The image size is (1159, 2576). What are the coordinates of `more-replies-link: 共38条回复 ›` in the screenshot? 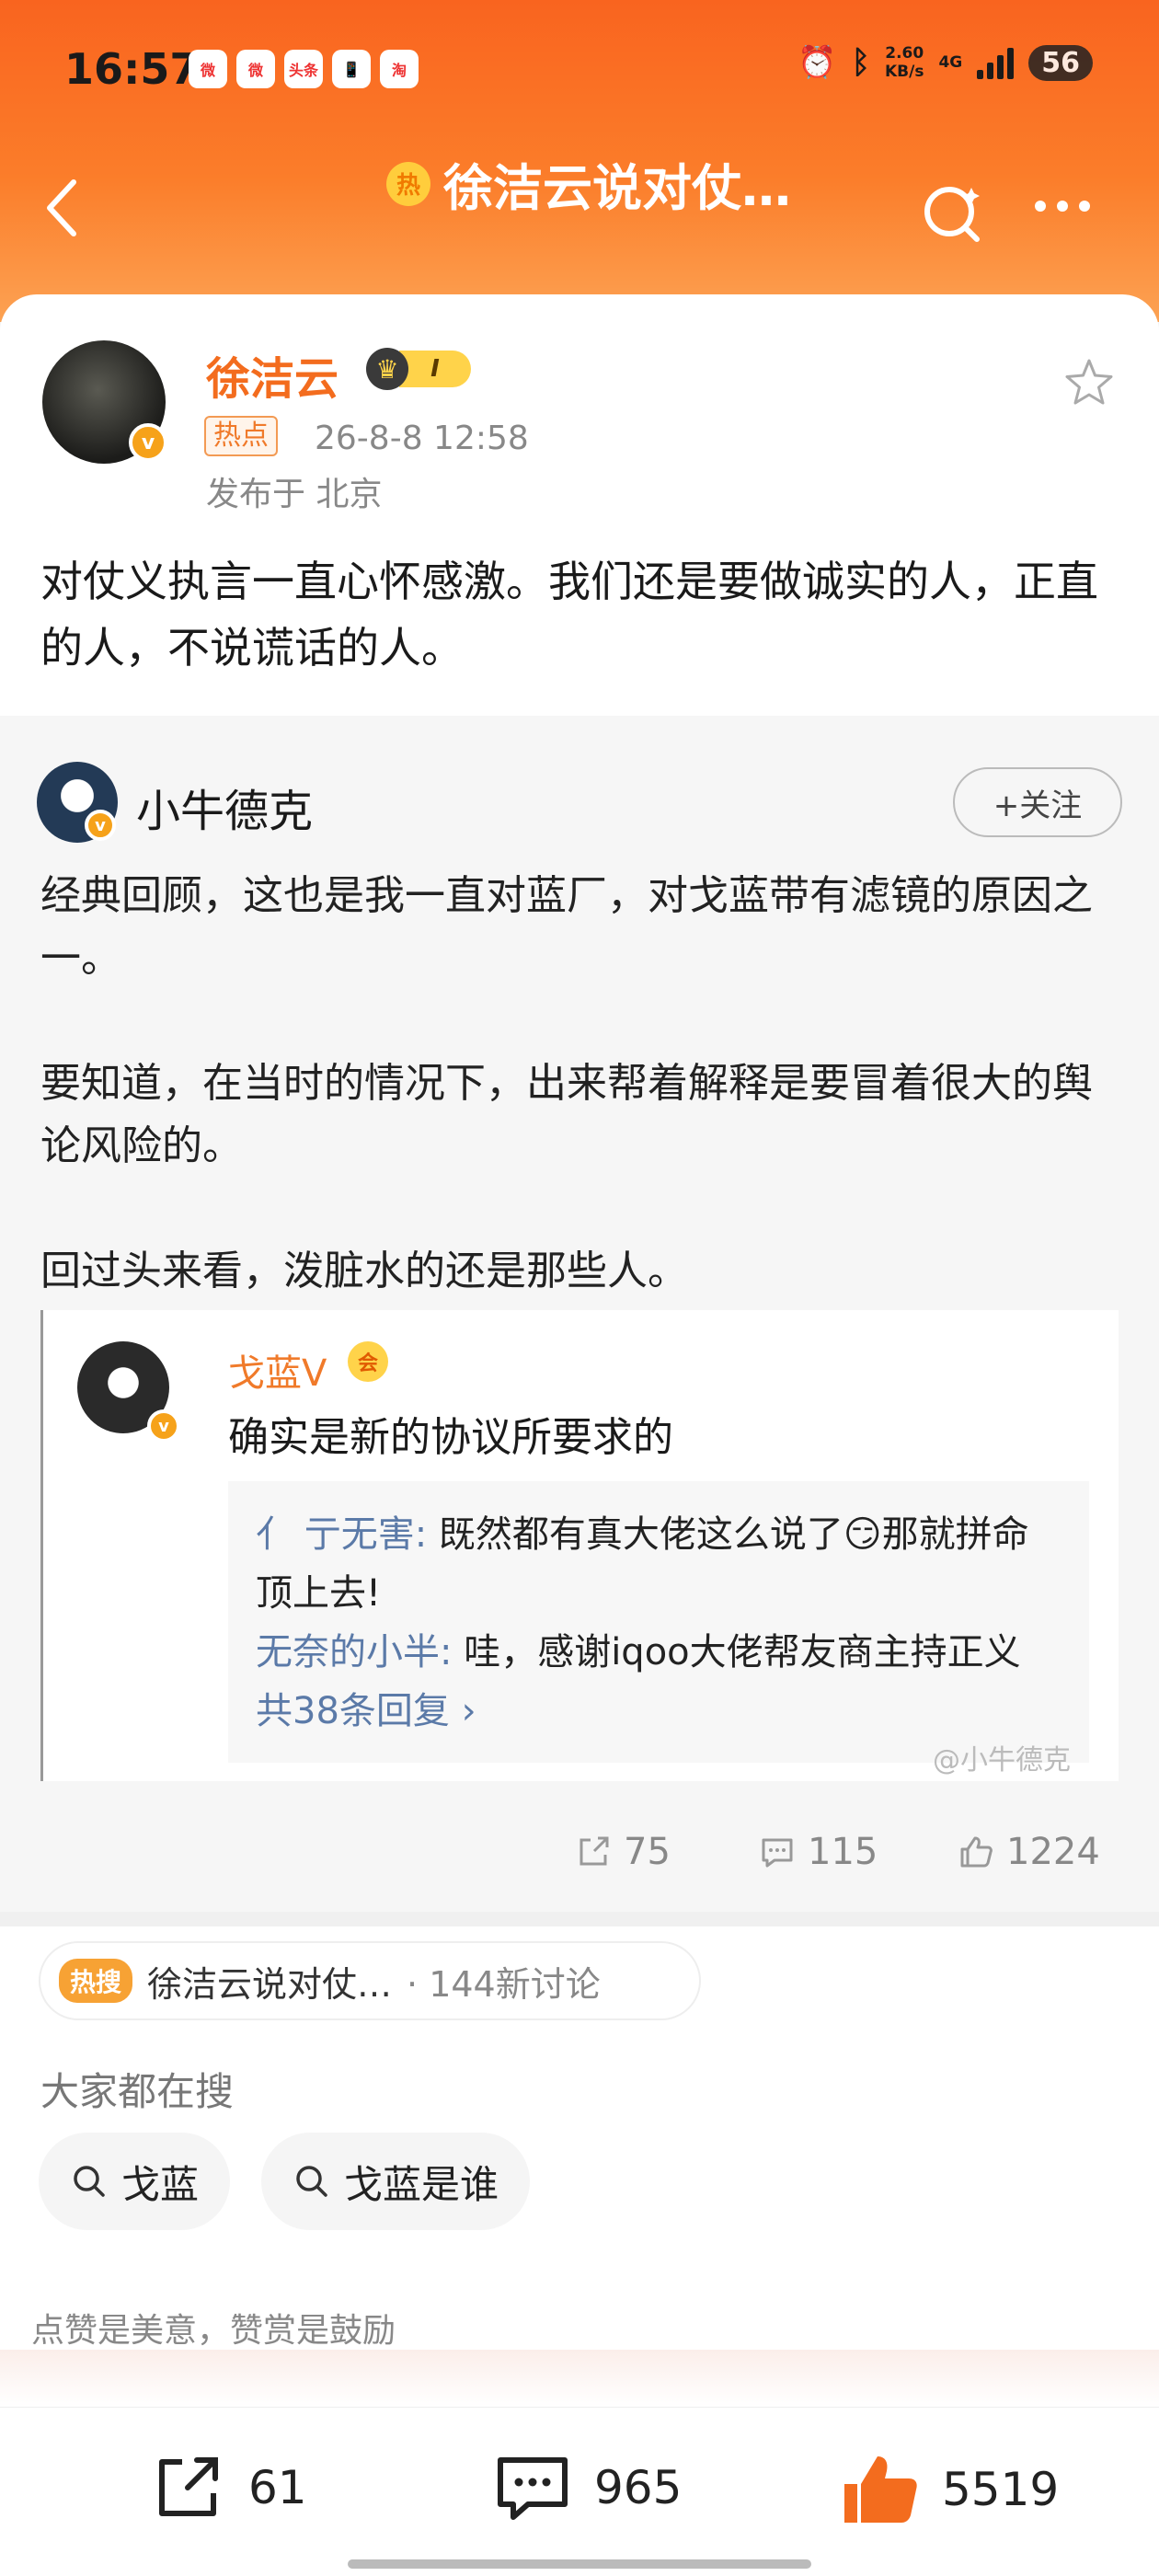 It's located at (658, 1711).